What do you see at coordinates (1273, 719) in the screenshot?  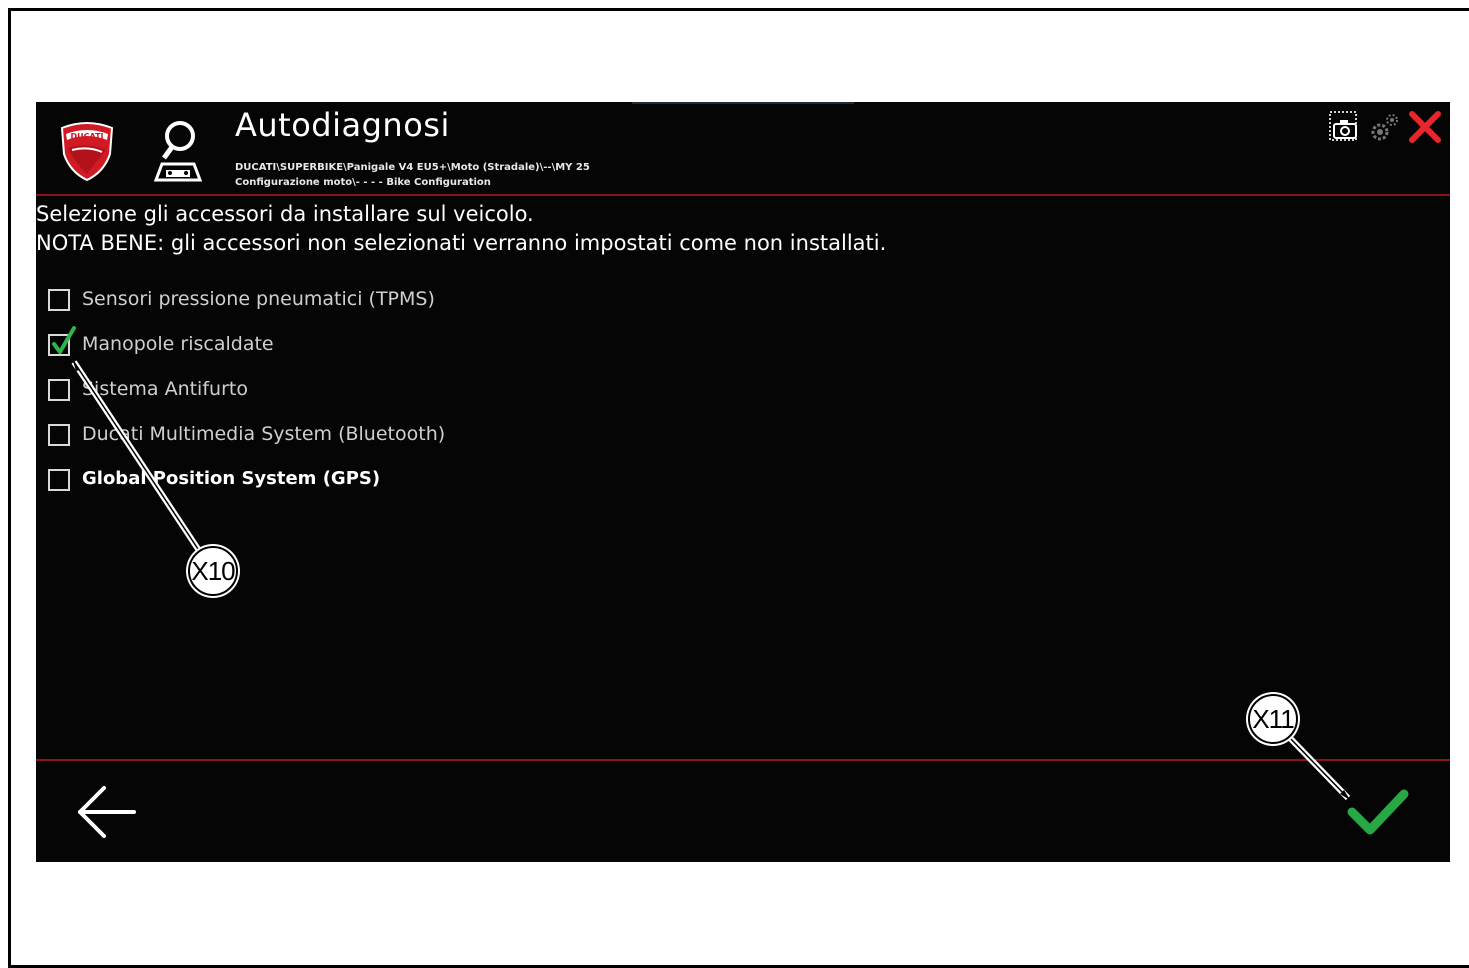 I see `callout-x11: X11` at bounding box center [1273, 719].